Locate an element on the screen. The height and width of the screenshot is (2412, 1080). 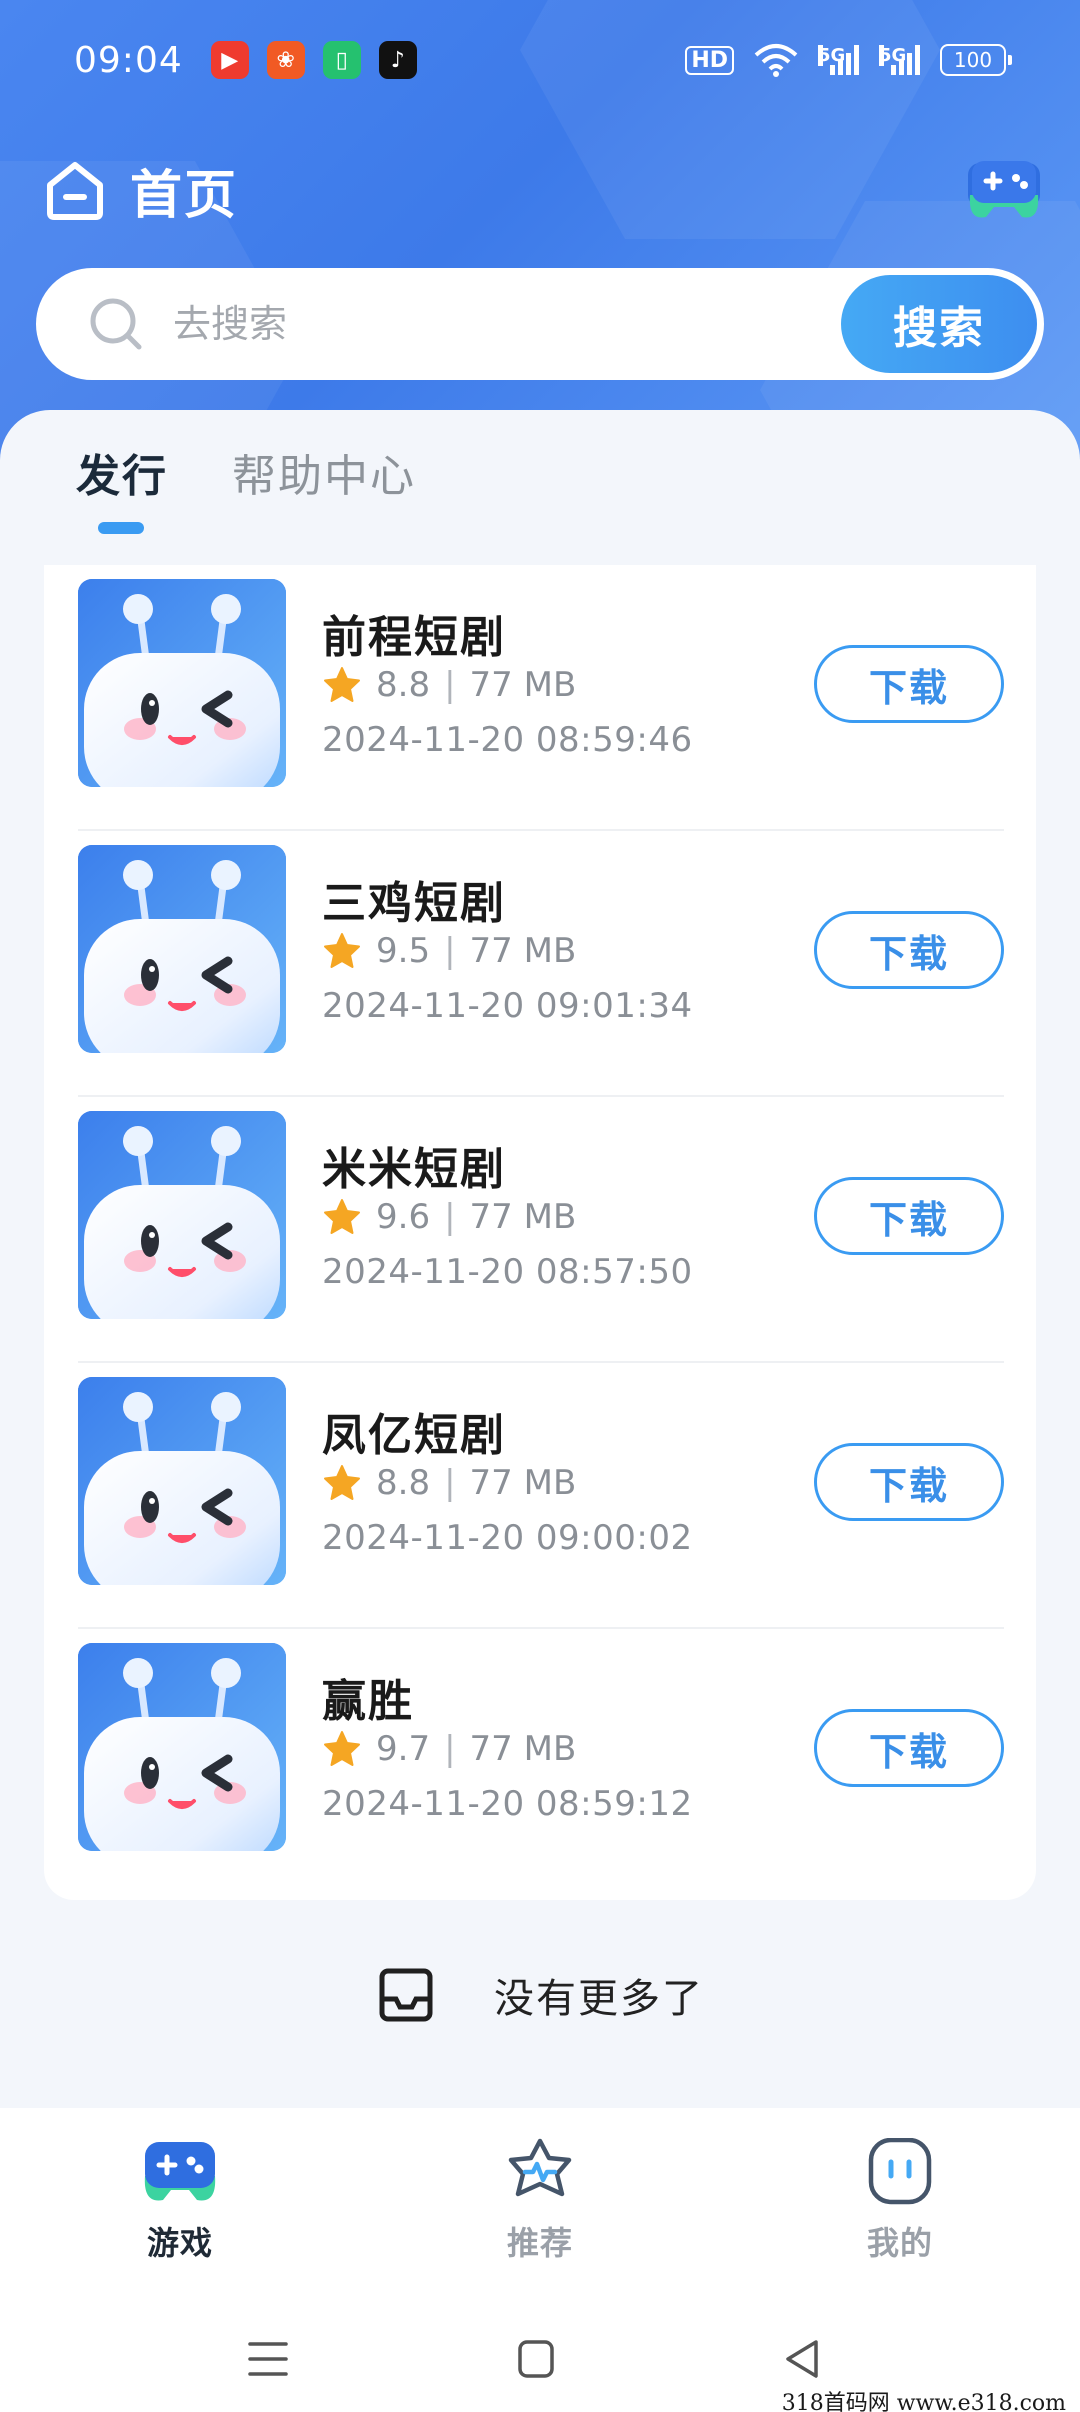
menu-icon is located at coordinates (268, 2359).